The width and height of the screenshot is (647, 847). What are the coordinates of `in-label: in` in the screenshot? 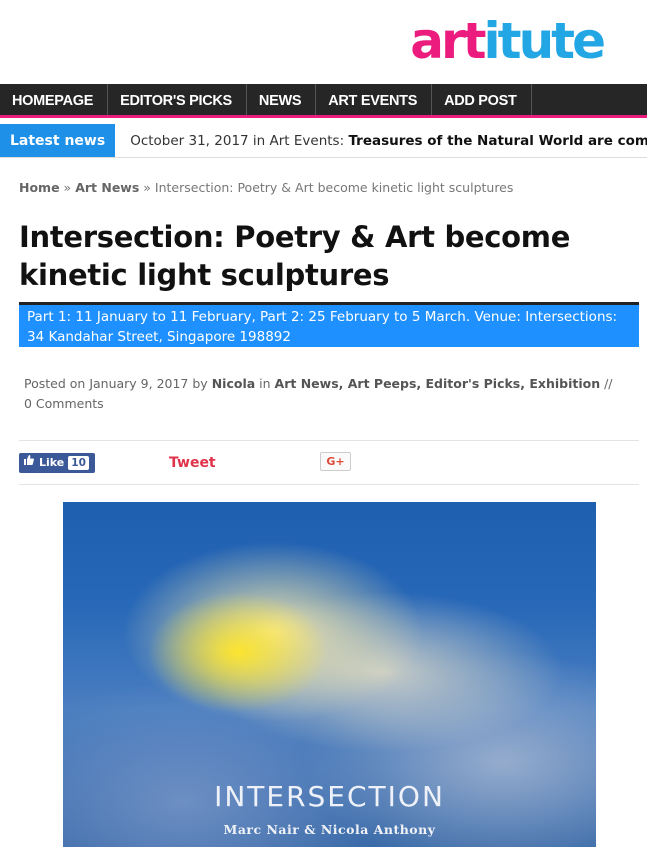 It's located at (265, 383).